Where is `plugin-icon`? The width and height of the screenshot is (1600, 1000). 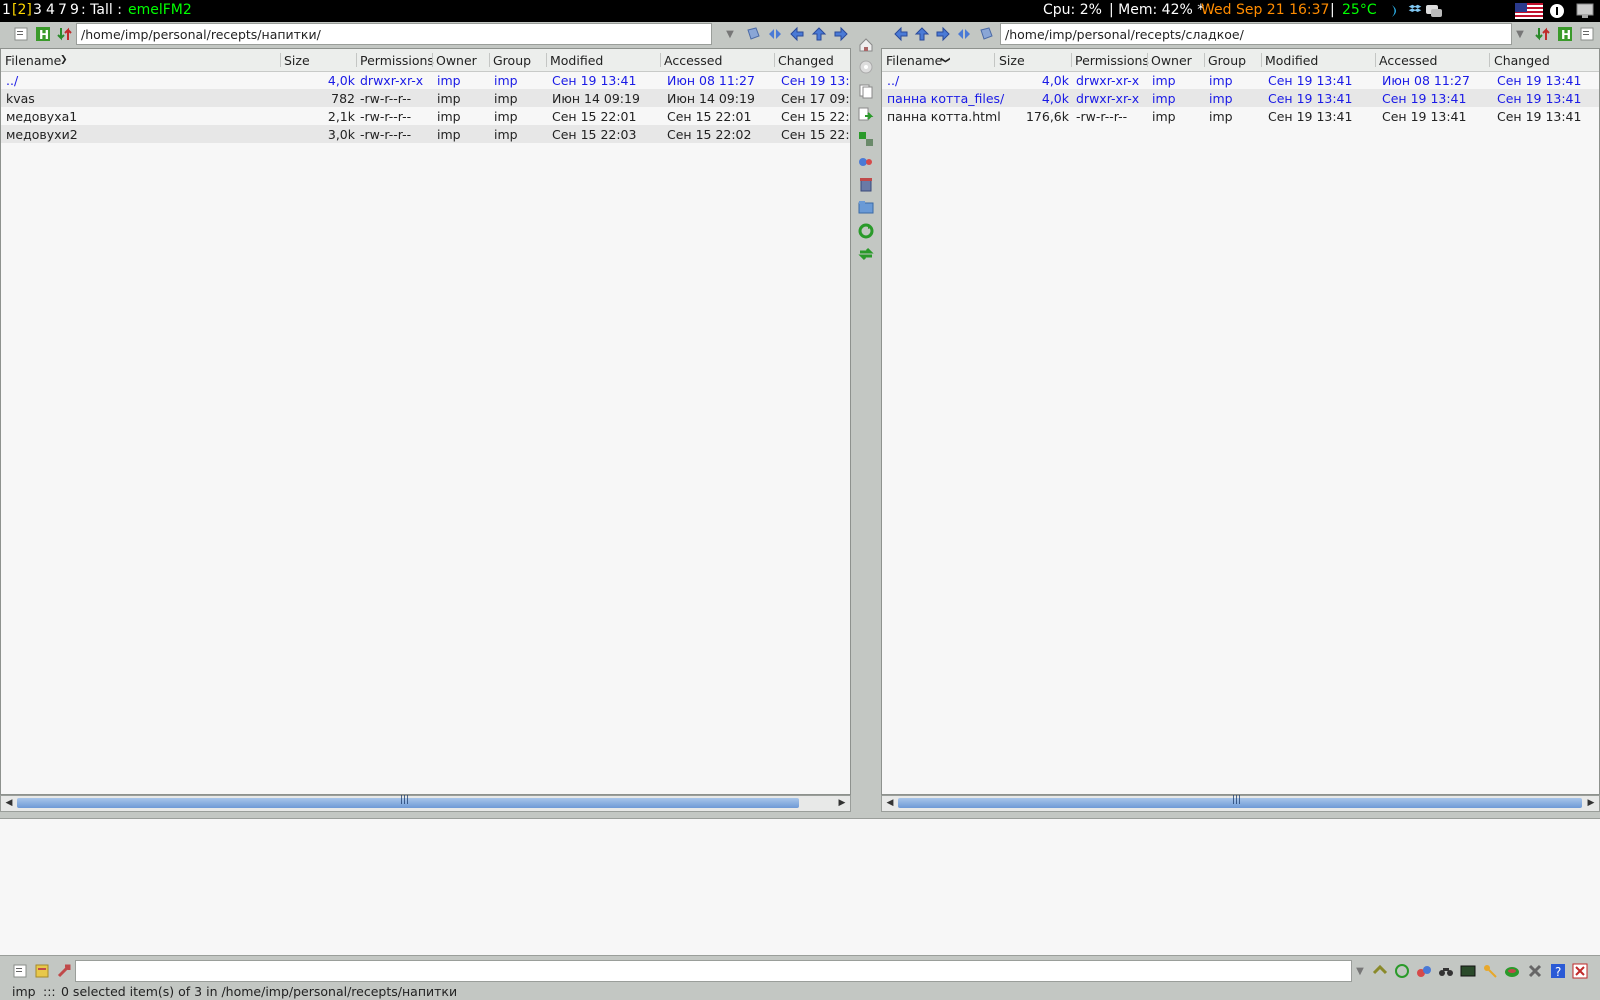 plugin-icon is located at coordinates (1512, 971).